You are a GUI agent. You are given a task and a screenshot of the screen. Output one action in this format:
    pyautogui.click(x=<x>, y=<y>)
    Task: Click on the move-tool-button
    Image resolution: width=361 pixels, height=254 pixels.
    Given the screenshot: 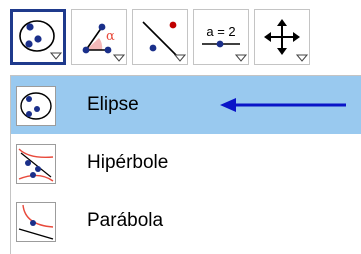 What is the action you would take?
    pyautogui.click(x=282, y=37)
    